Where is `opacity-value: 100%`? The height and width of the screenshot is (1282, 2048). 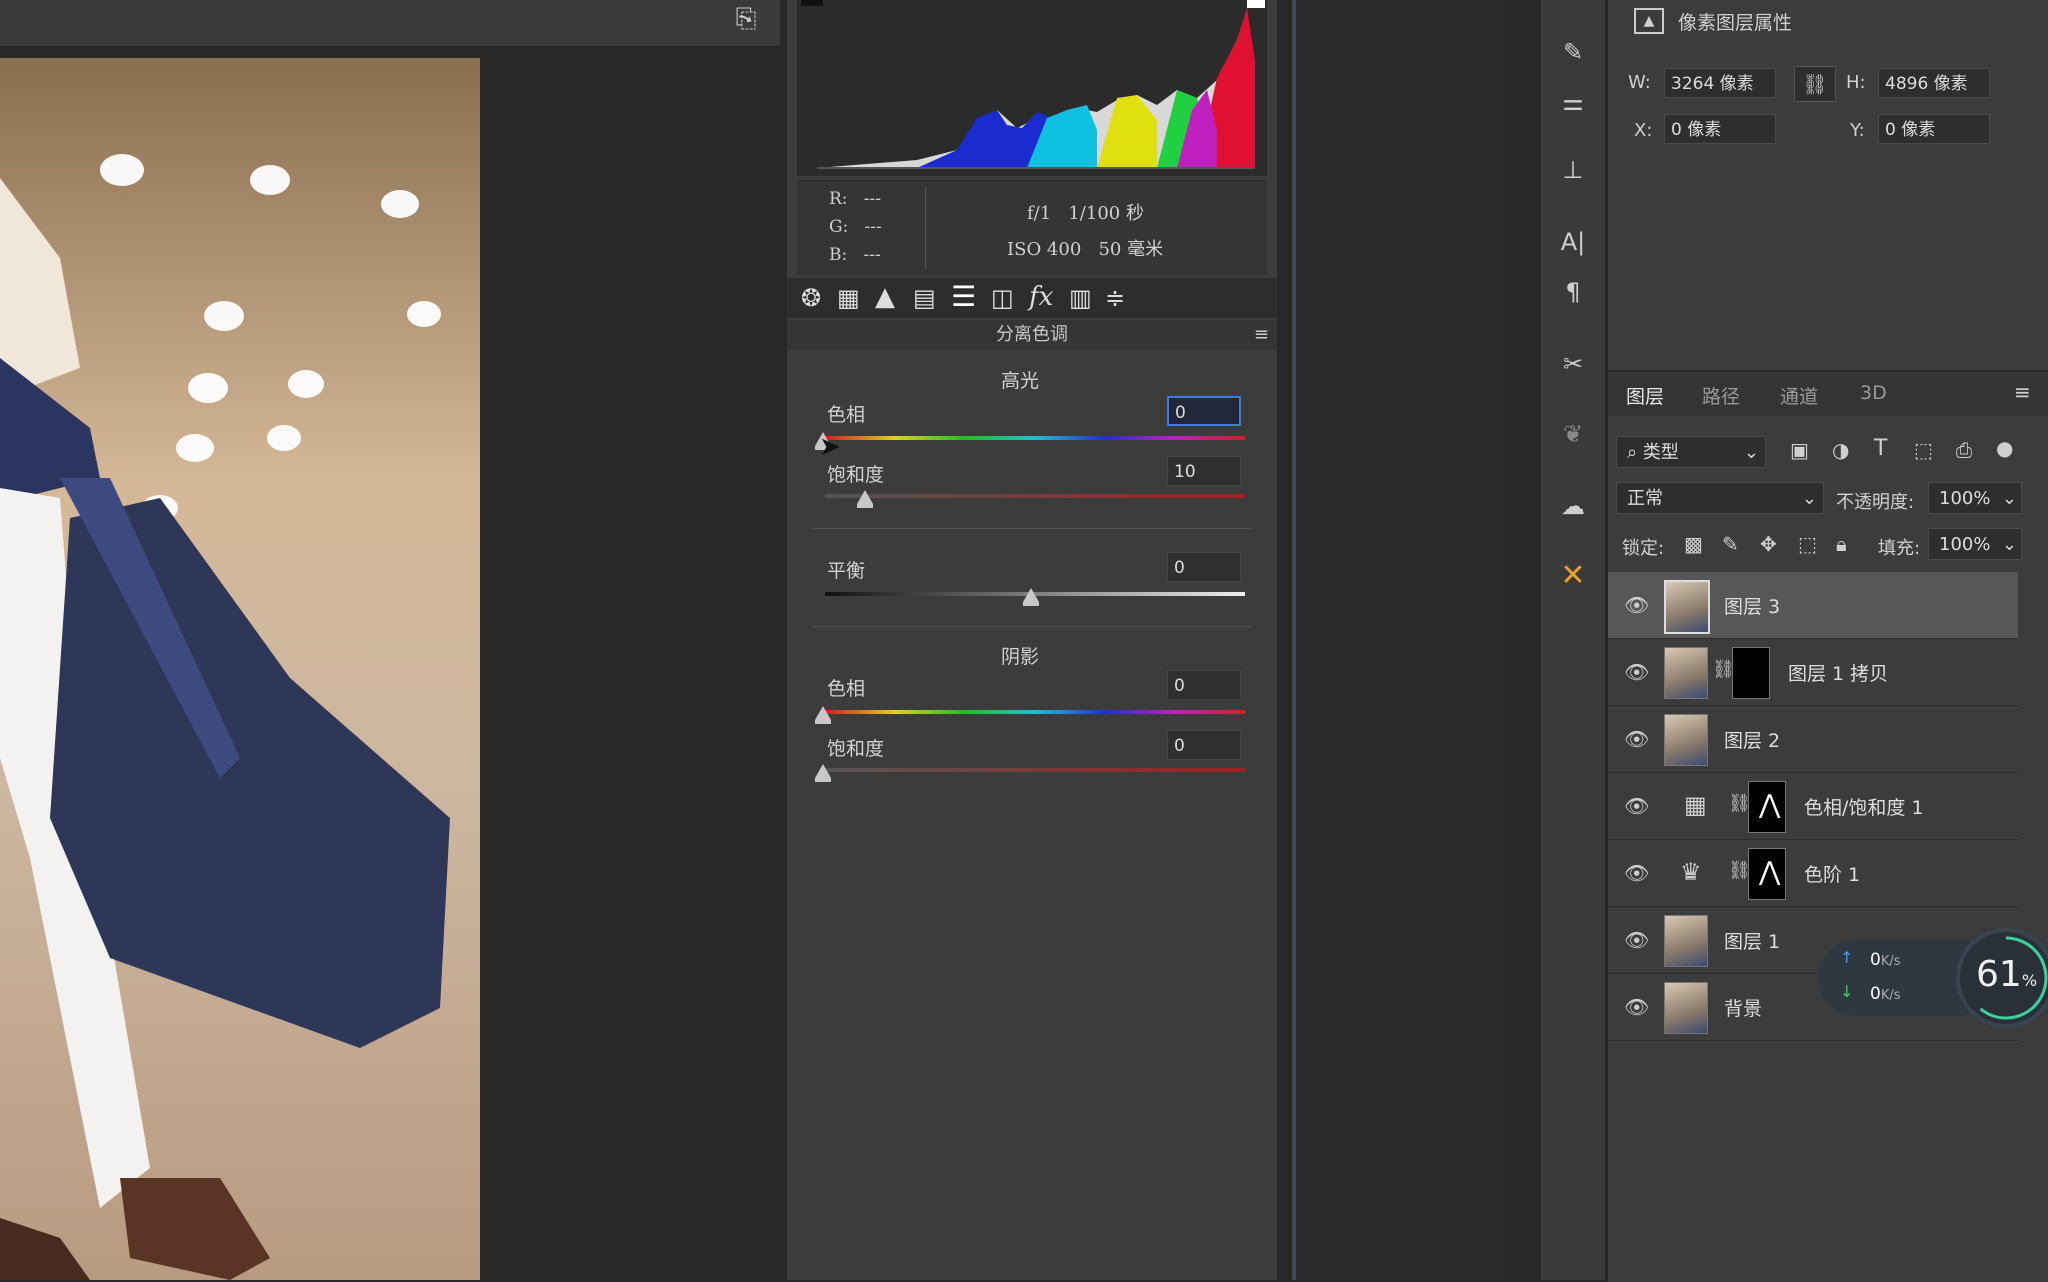 opacity-value: 100% is located at coordinates (1965, 498).